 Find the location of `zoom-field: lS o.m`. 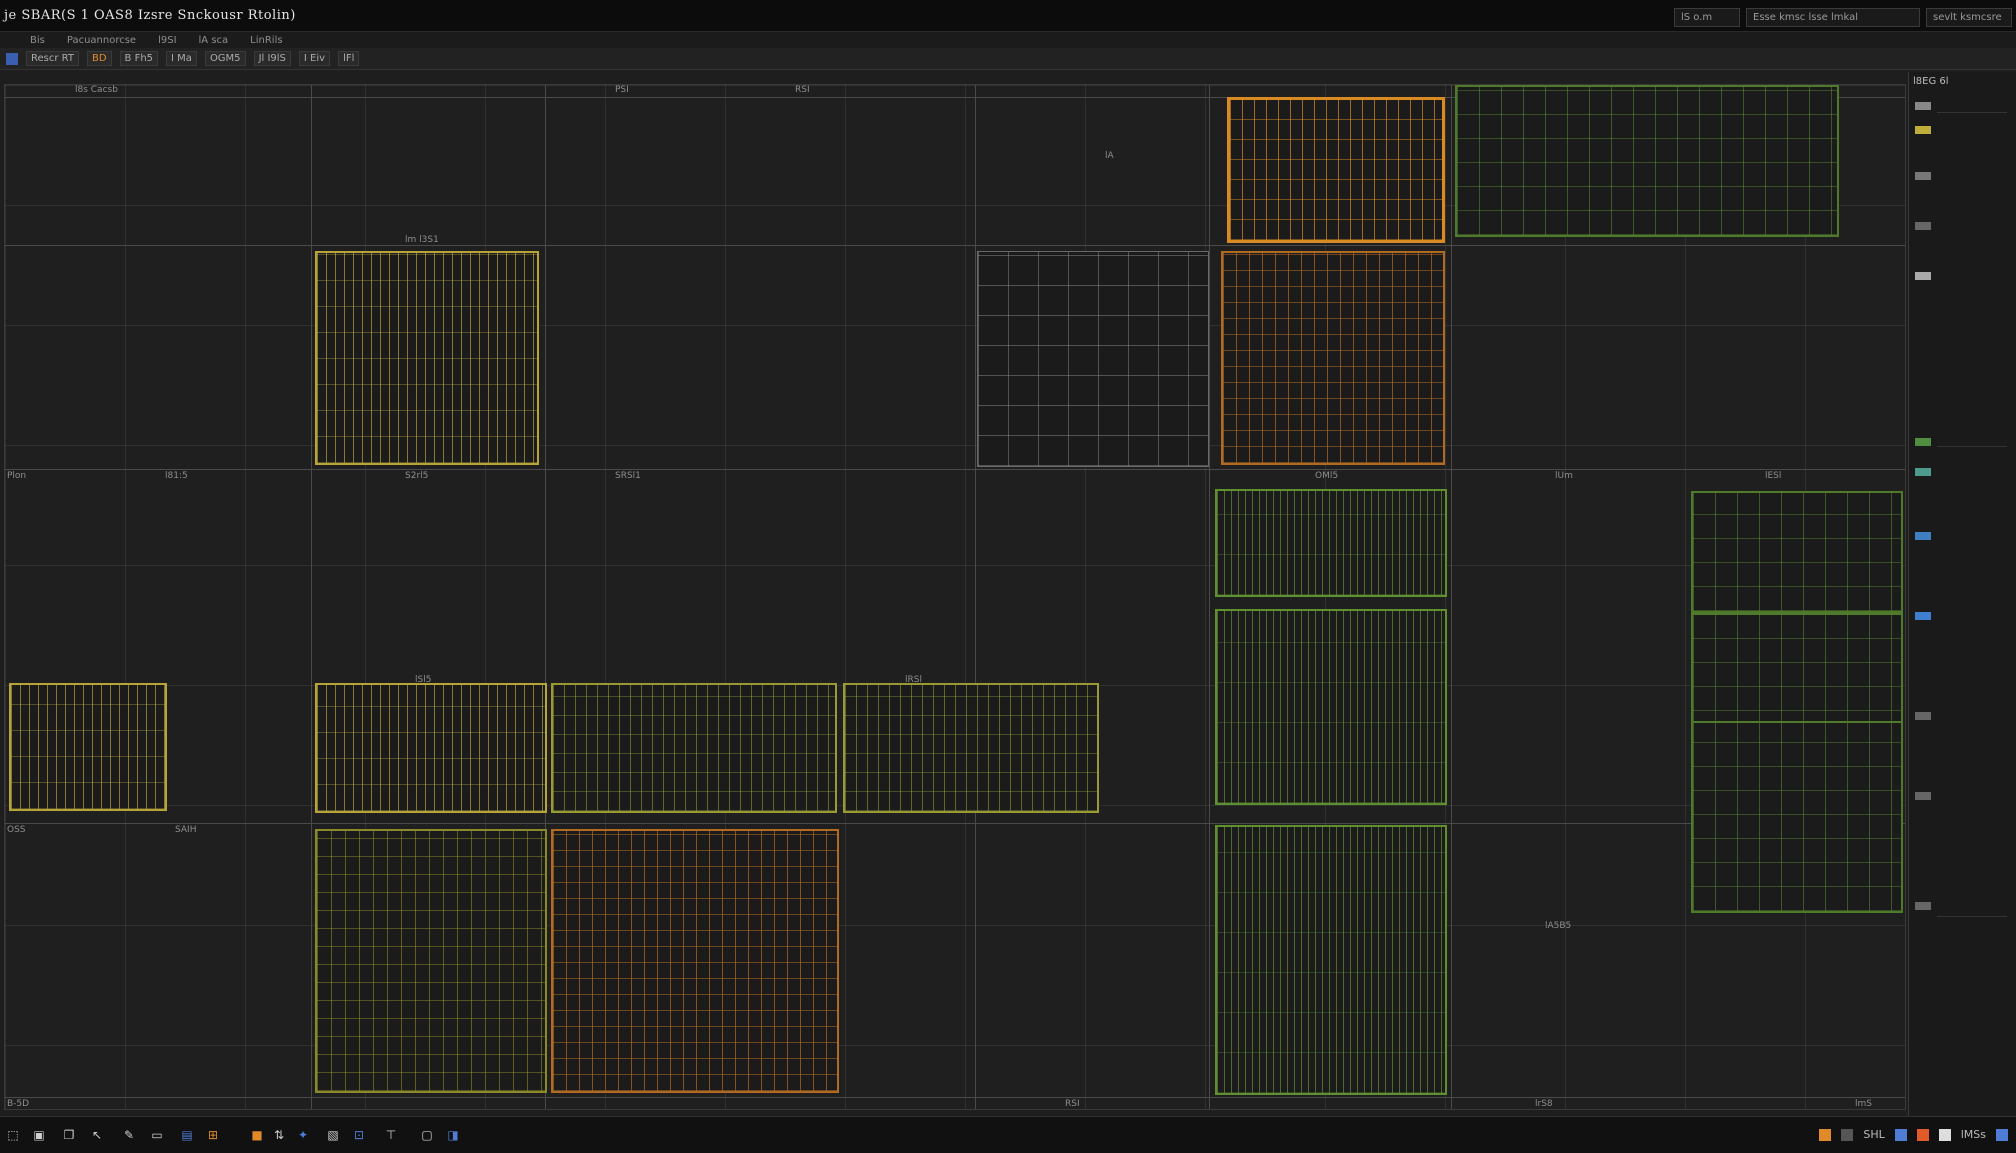

zoom-field: lS o.m is located at coordinates (1707, 17).